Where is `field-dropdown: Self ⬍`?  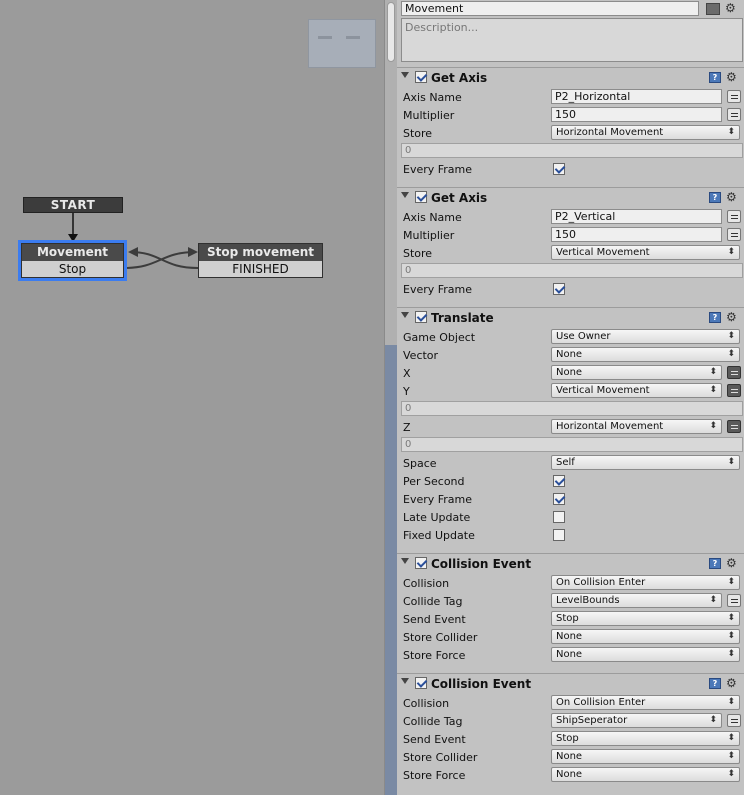 field-dropdown: Self ⬍ is located at coordinates (645, 462).